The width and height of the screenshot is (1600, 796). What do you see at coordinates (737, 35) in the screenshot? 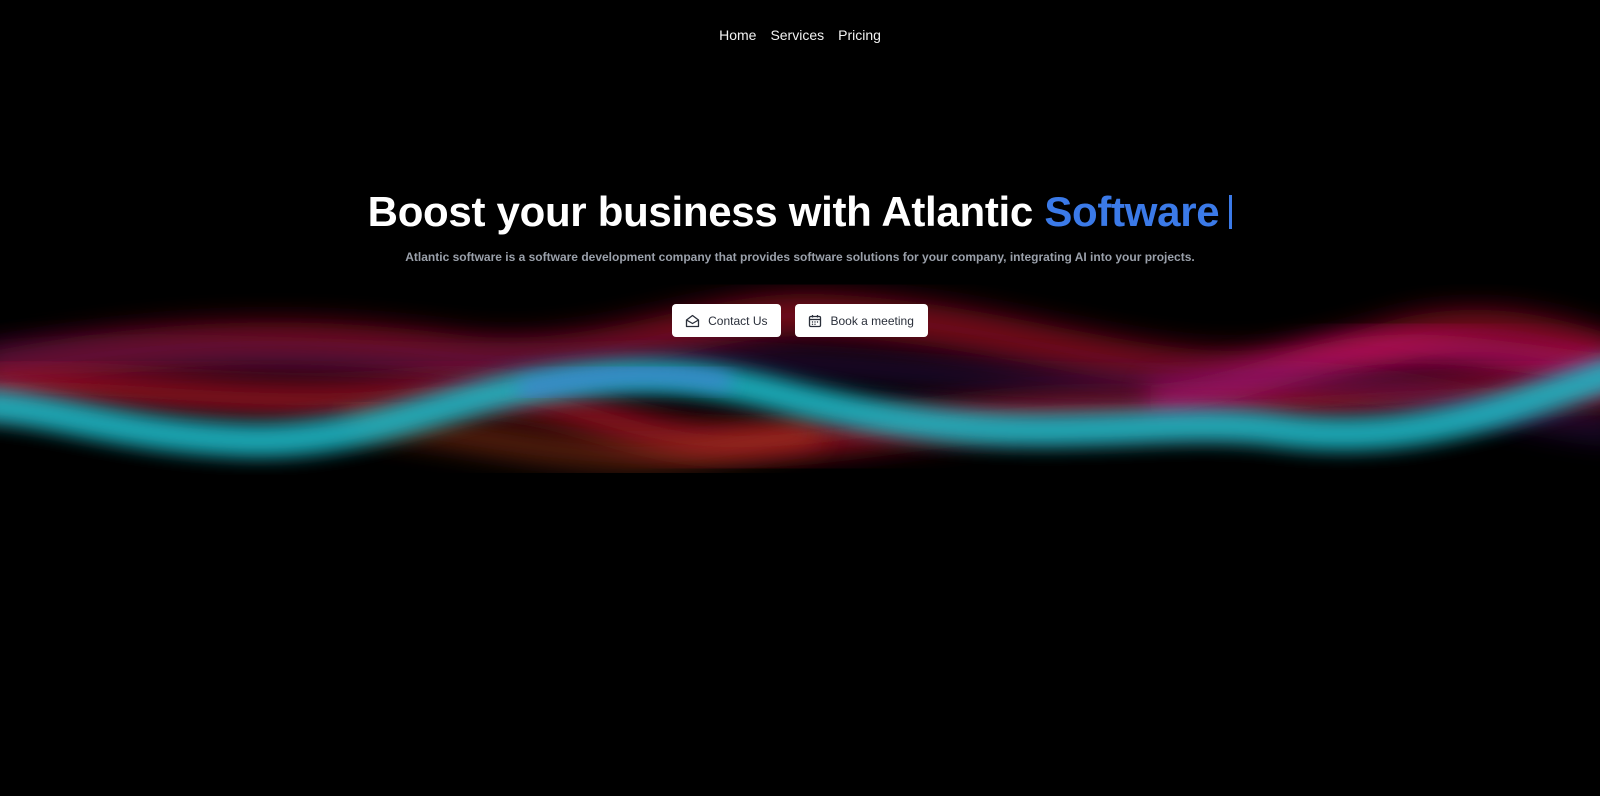
I see `nav-home-link: Home` at bounding box center [737, 35].